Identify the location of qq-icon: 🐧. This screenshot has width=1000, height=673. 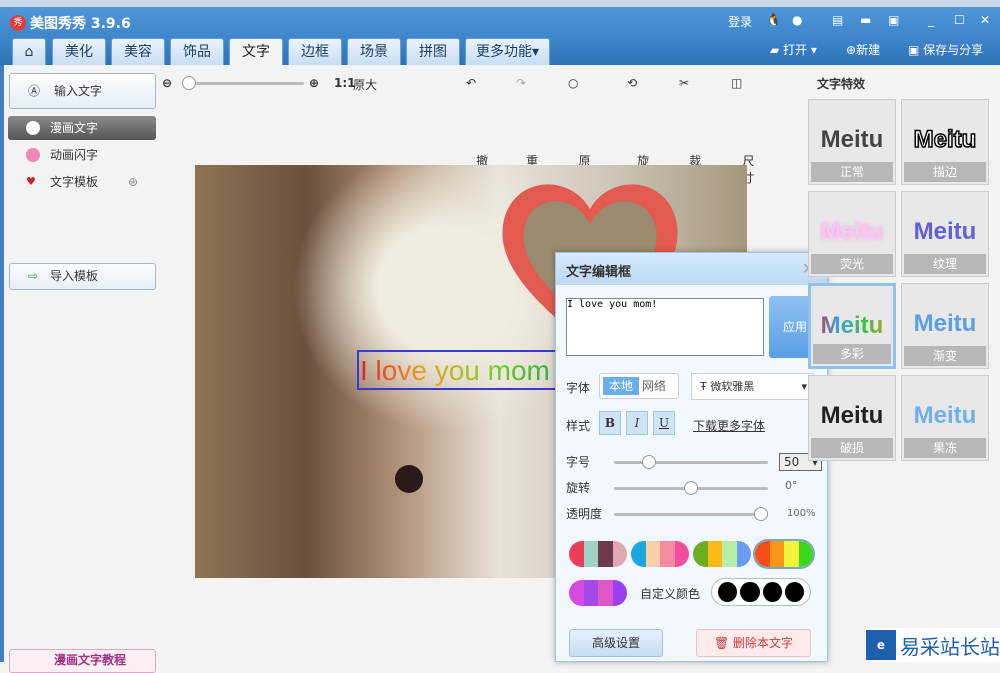
(773, 20).